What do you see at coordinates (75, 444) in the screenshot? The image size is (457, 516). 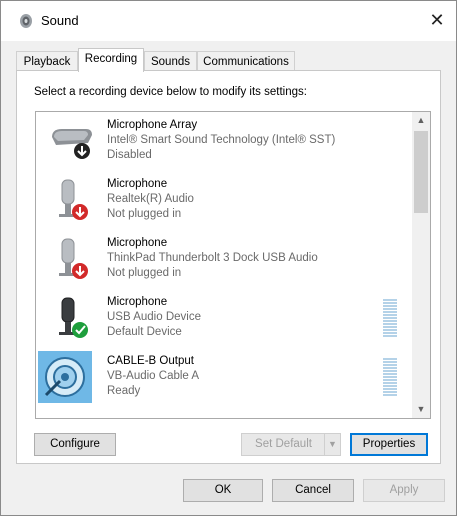 I see `configure-button: Configure` at bounding box center [75, 444].